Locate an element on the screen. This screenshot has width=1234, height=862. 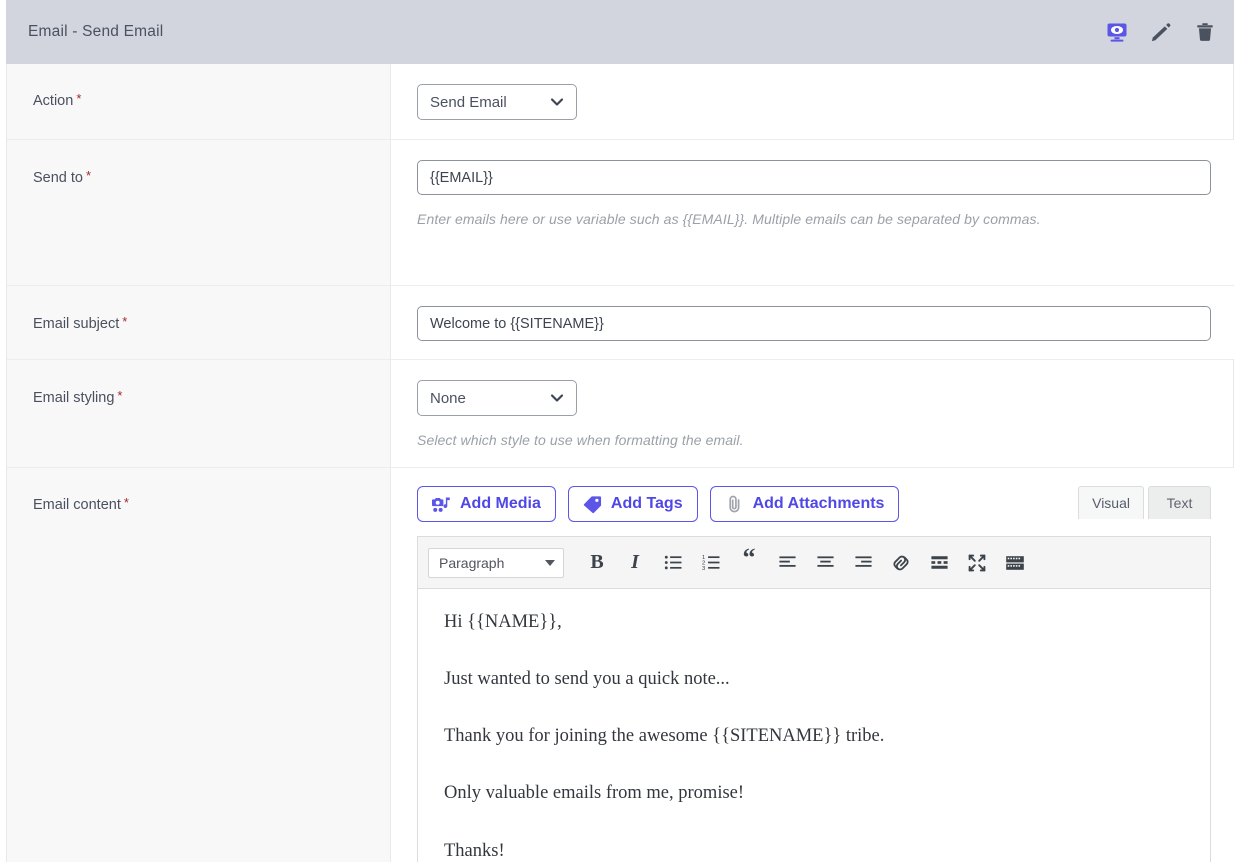
italic-icon: I is located at coordinates (635, 563).